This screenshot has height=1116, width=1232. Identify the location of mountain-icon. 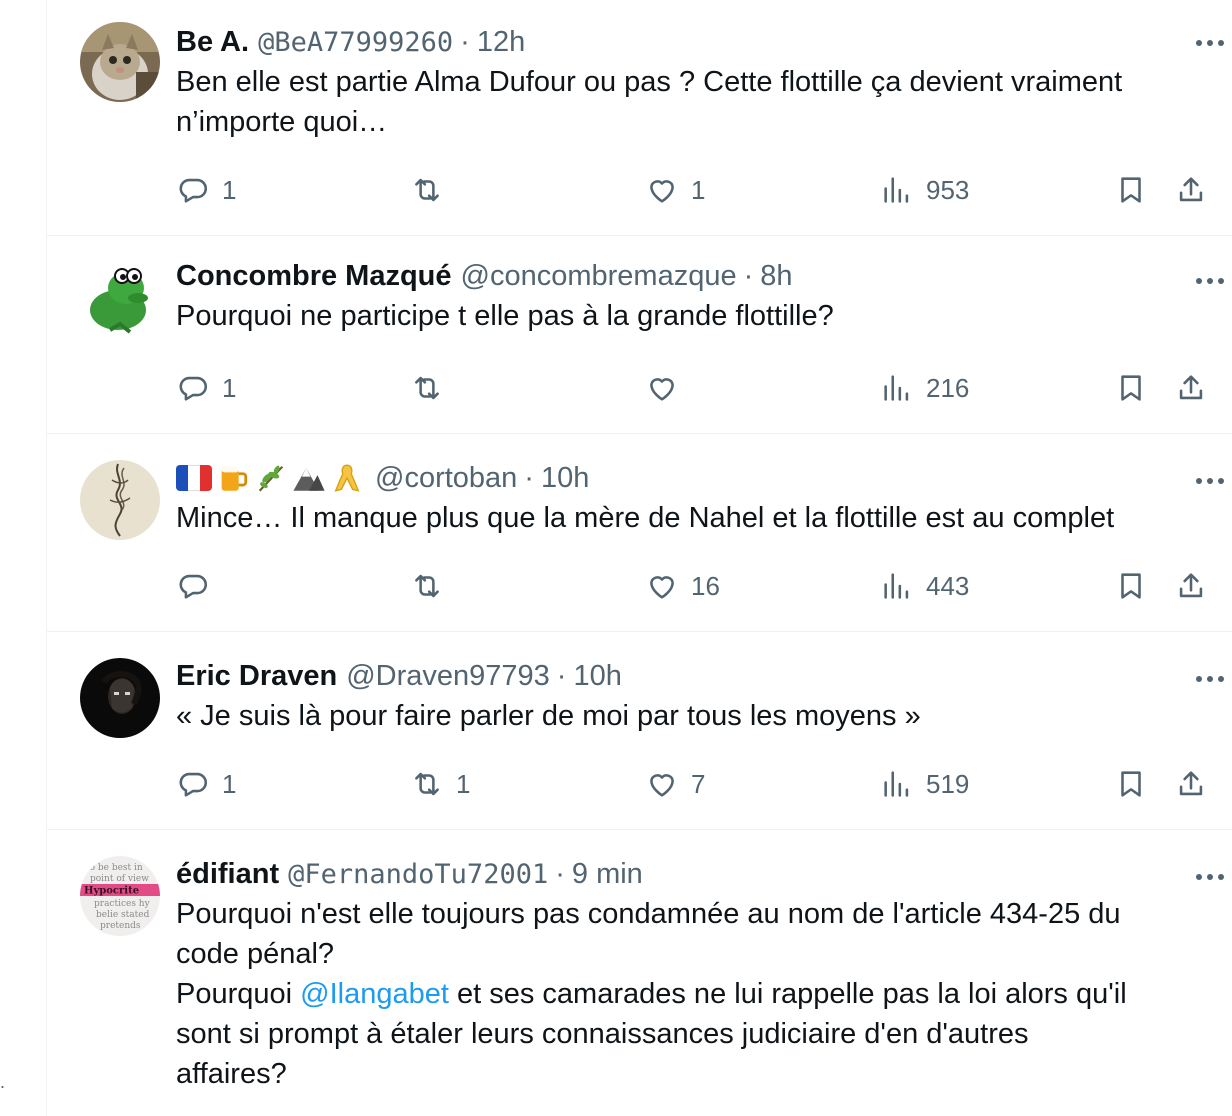
(309, 479).